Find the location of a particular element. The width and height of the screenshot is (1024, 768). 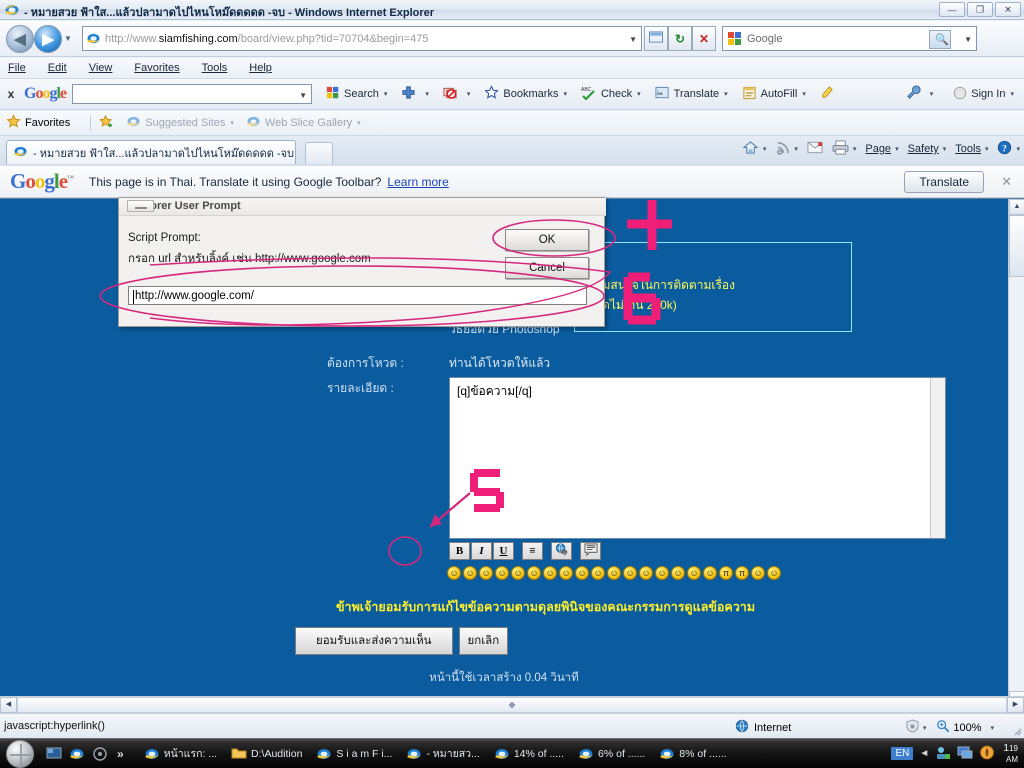

zoom-control: ▾ 100% ▾ is located at coordinates (949, 727).